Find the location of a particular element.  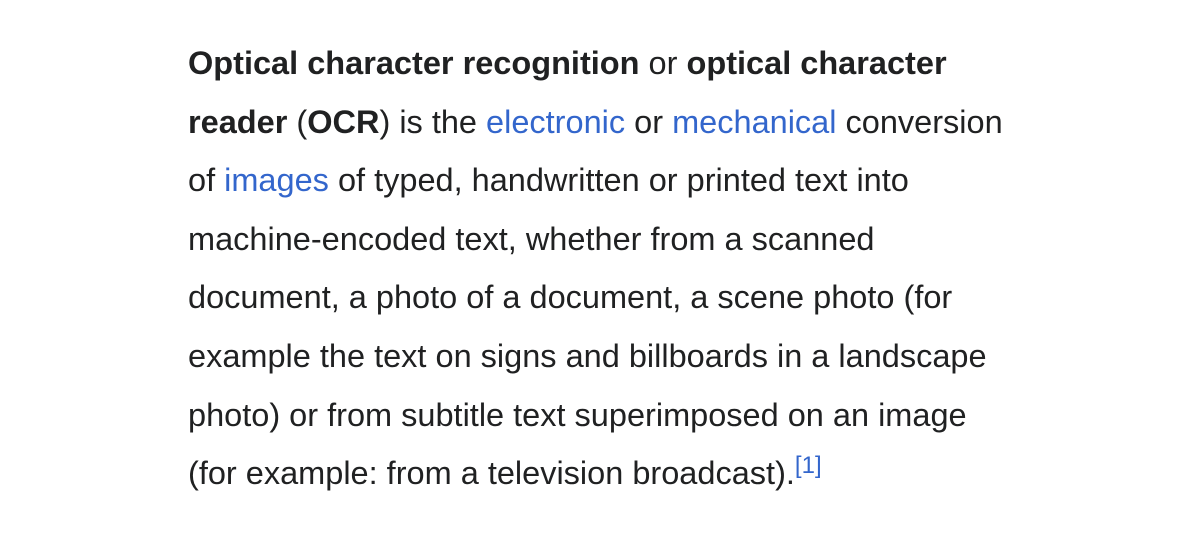

link-mechanical: mechanical is located at coordinates (754, 122).